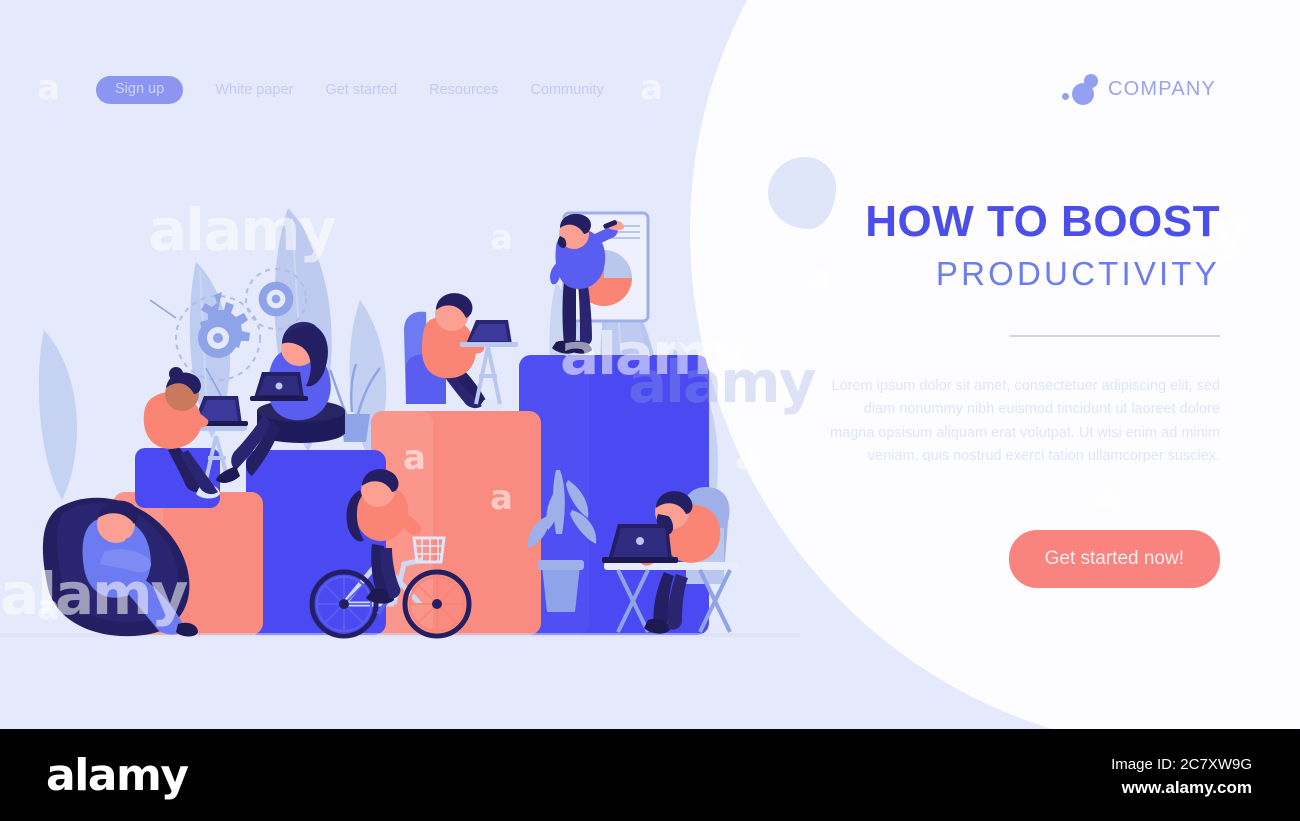  Describe the element at coordinates (254, 90) in the screenshot. I see `nav-link-white-paper: White paper` at that location.